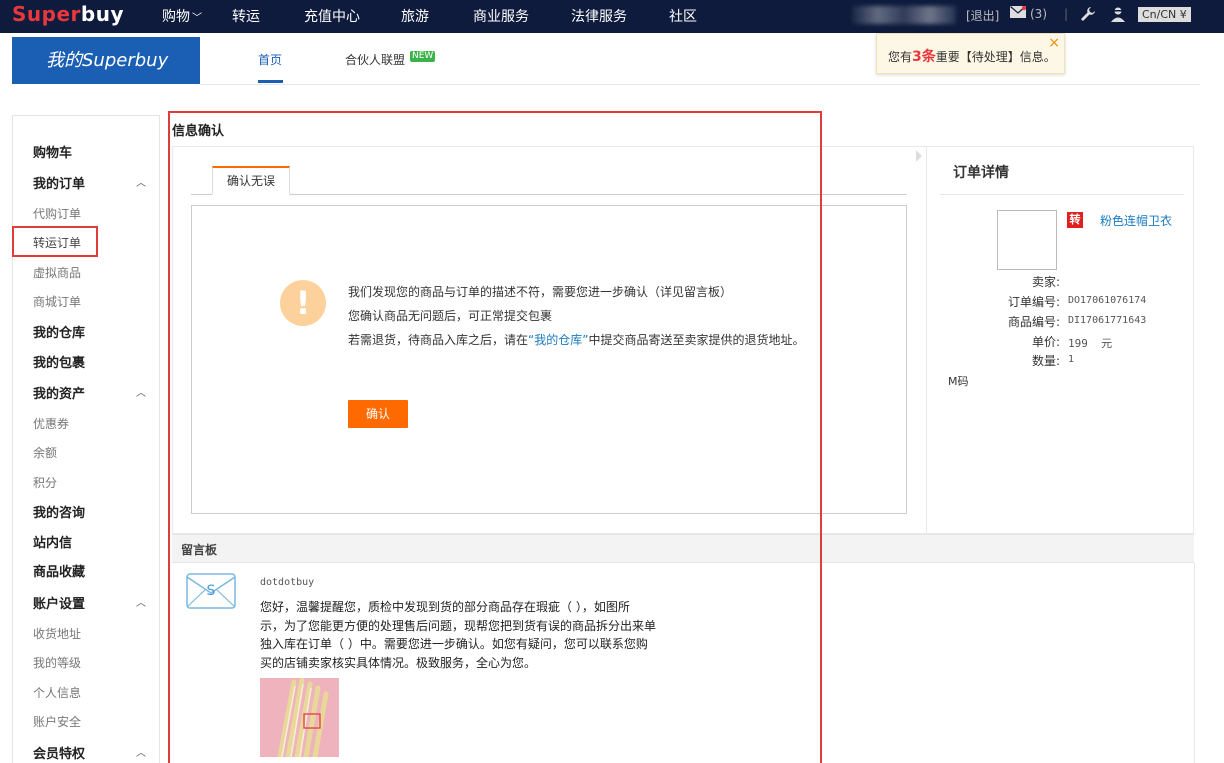  What do you see at coordinates (59, 392) in the screenshot?
I see `sidebar-item-my-assets: 我的资产` at bounding box center [59, 392].